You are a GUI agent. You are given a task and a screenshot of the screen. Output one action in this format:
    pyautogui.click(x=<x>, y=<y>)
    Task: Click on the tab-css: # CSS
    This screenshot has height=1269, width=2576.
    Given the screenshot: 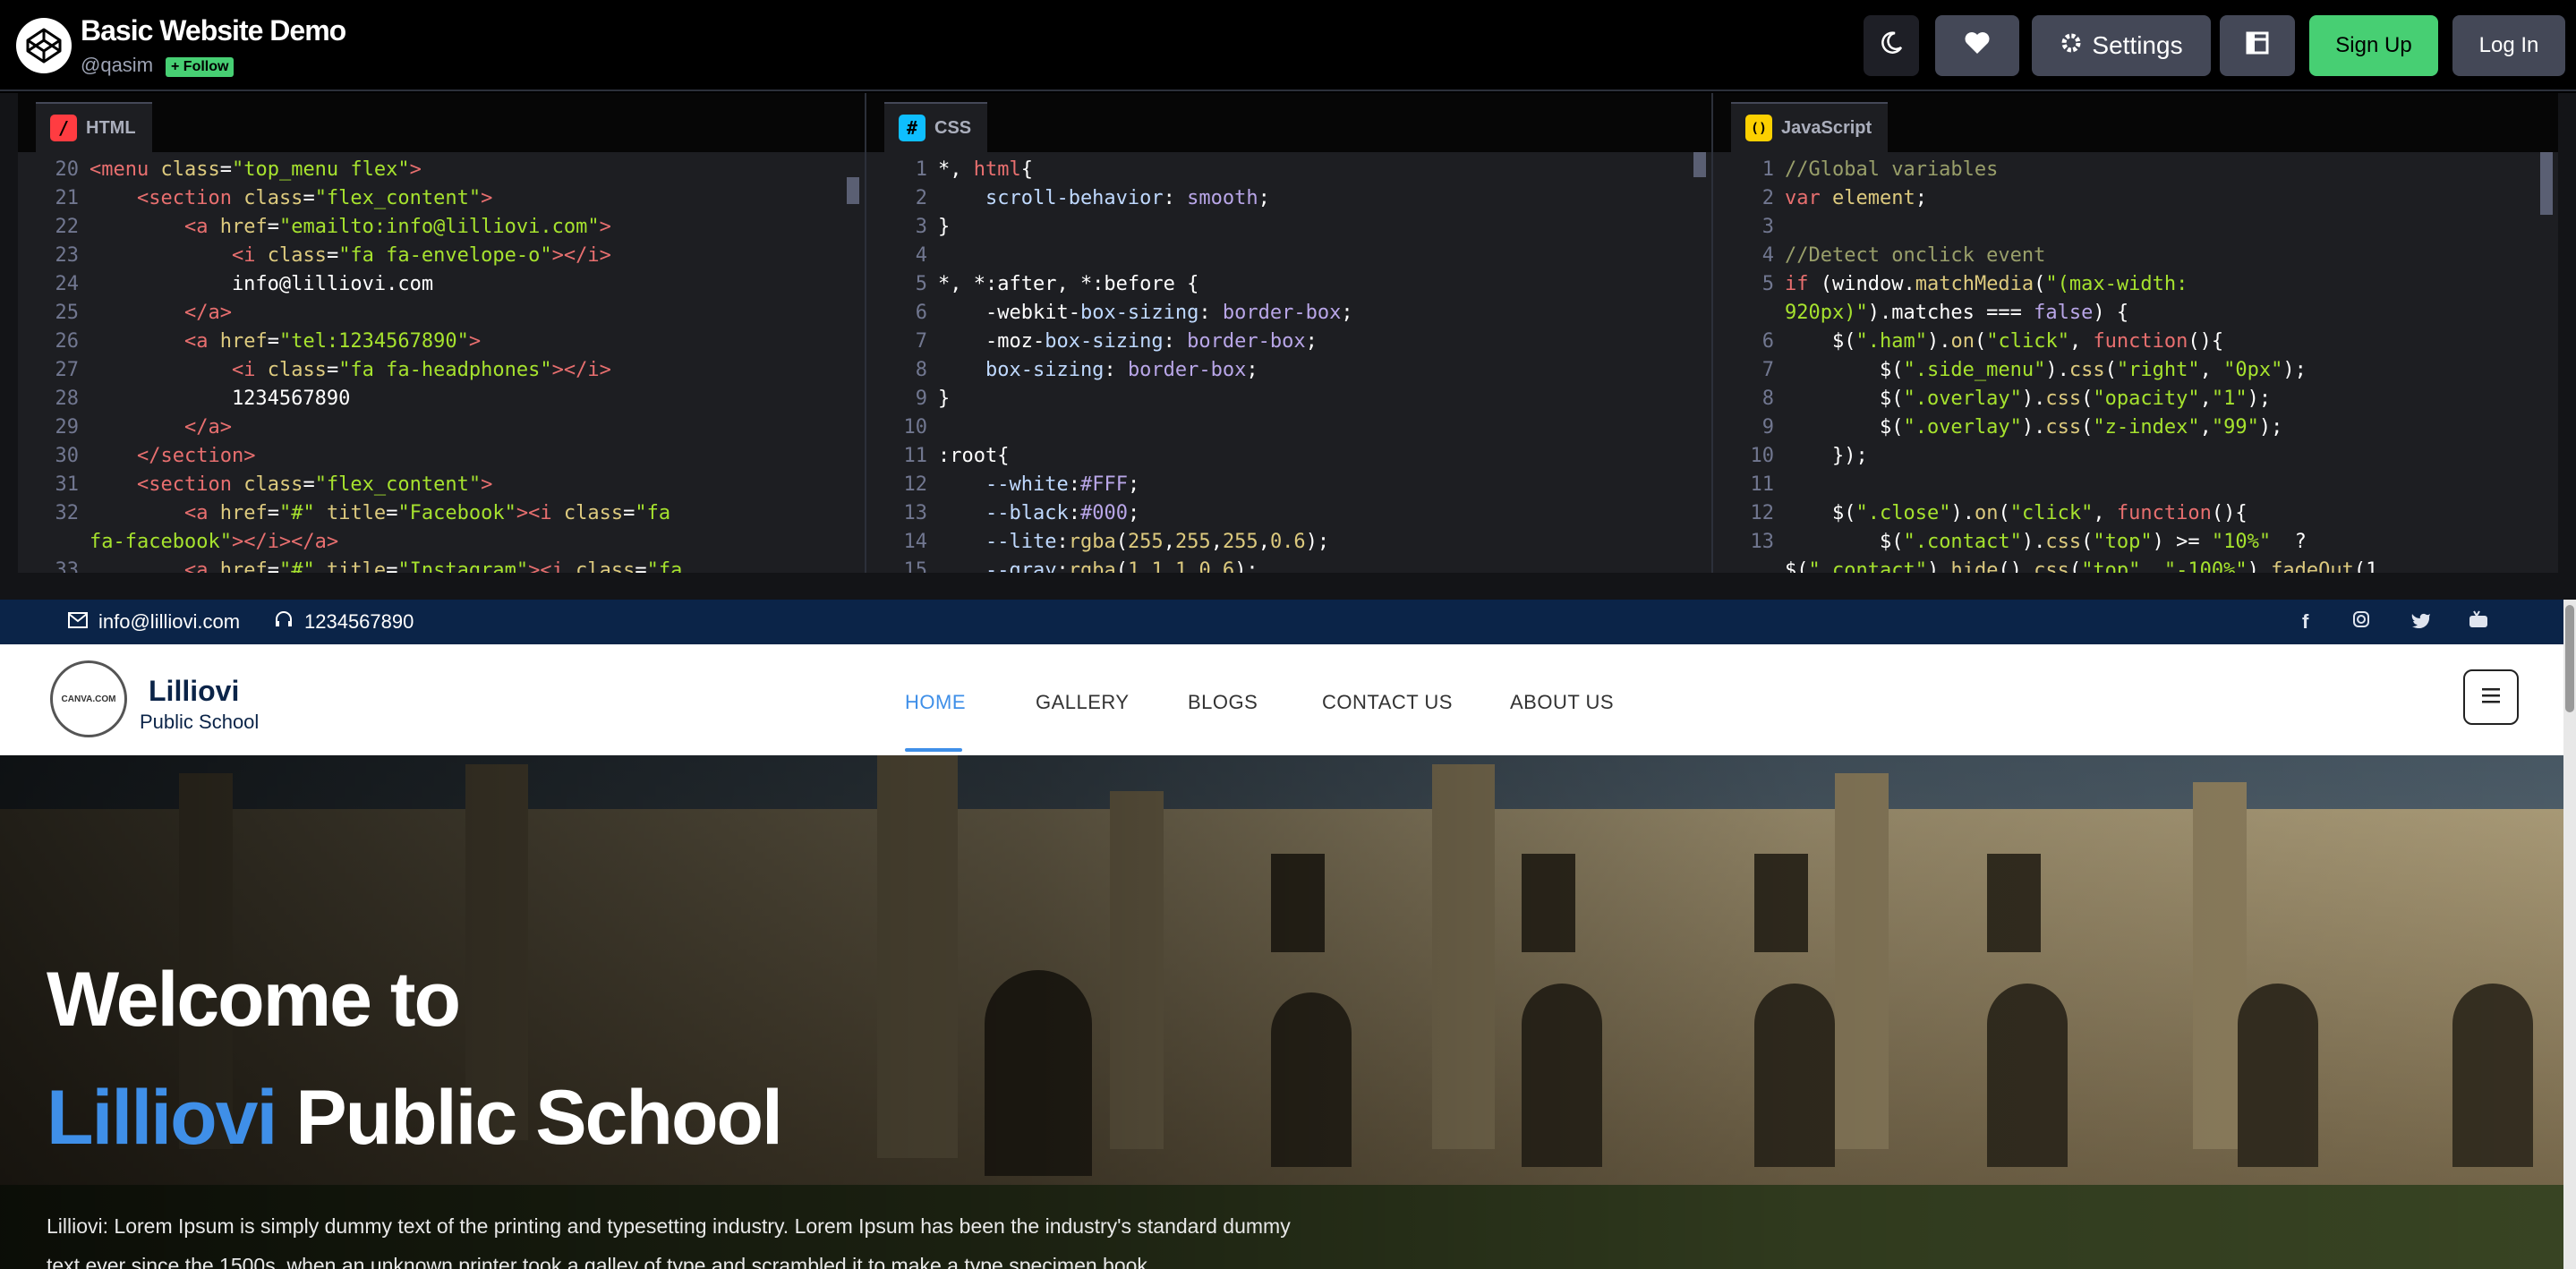 What is the action you would take?
    pyautogui.click(x=936, y=127)
    